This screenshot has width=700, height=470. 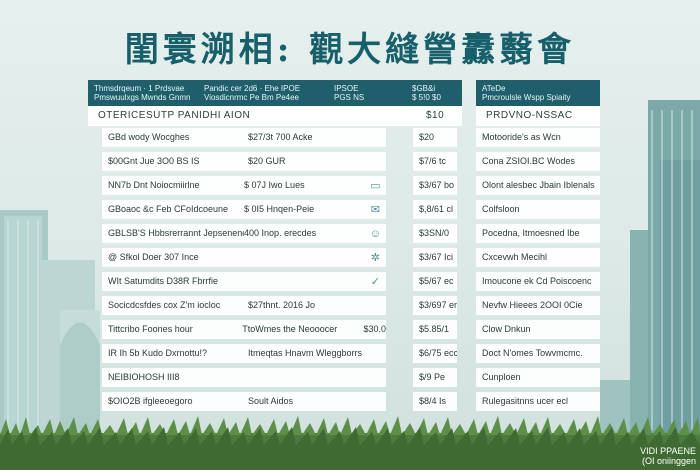 I want to click on item-name: Motooride's as Wcn, so click(x=521, y=137).